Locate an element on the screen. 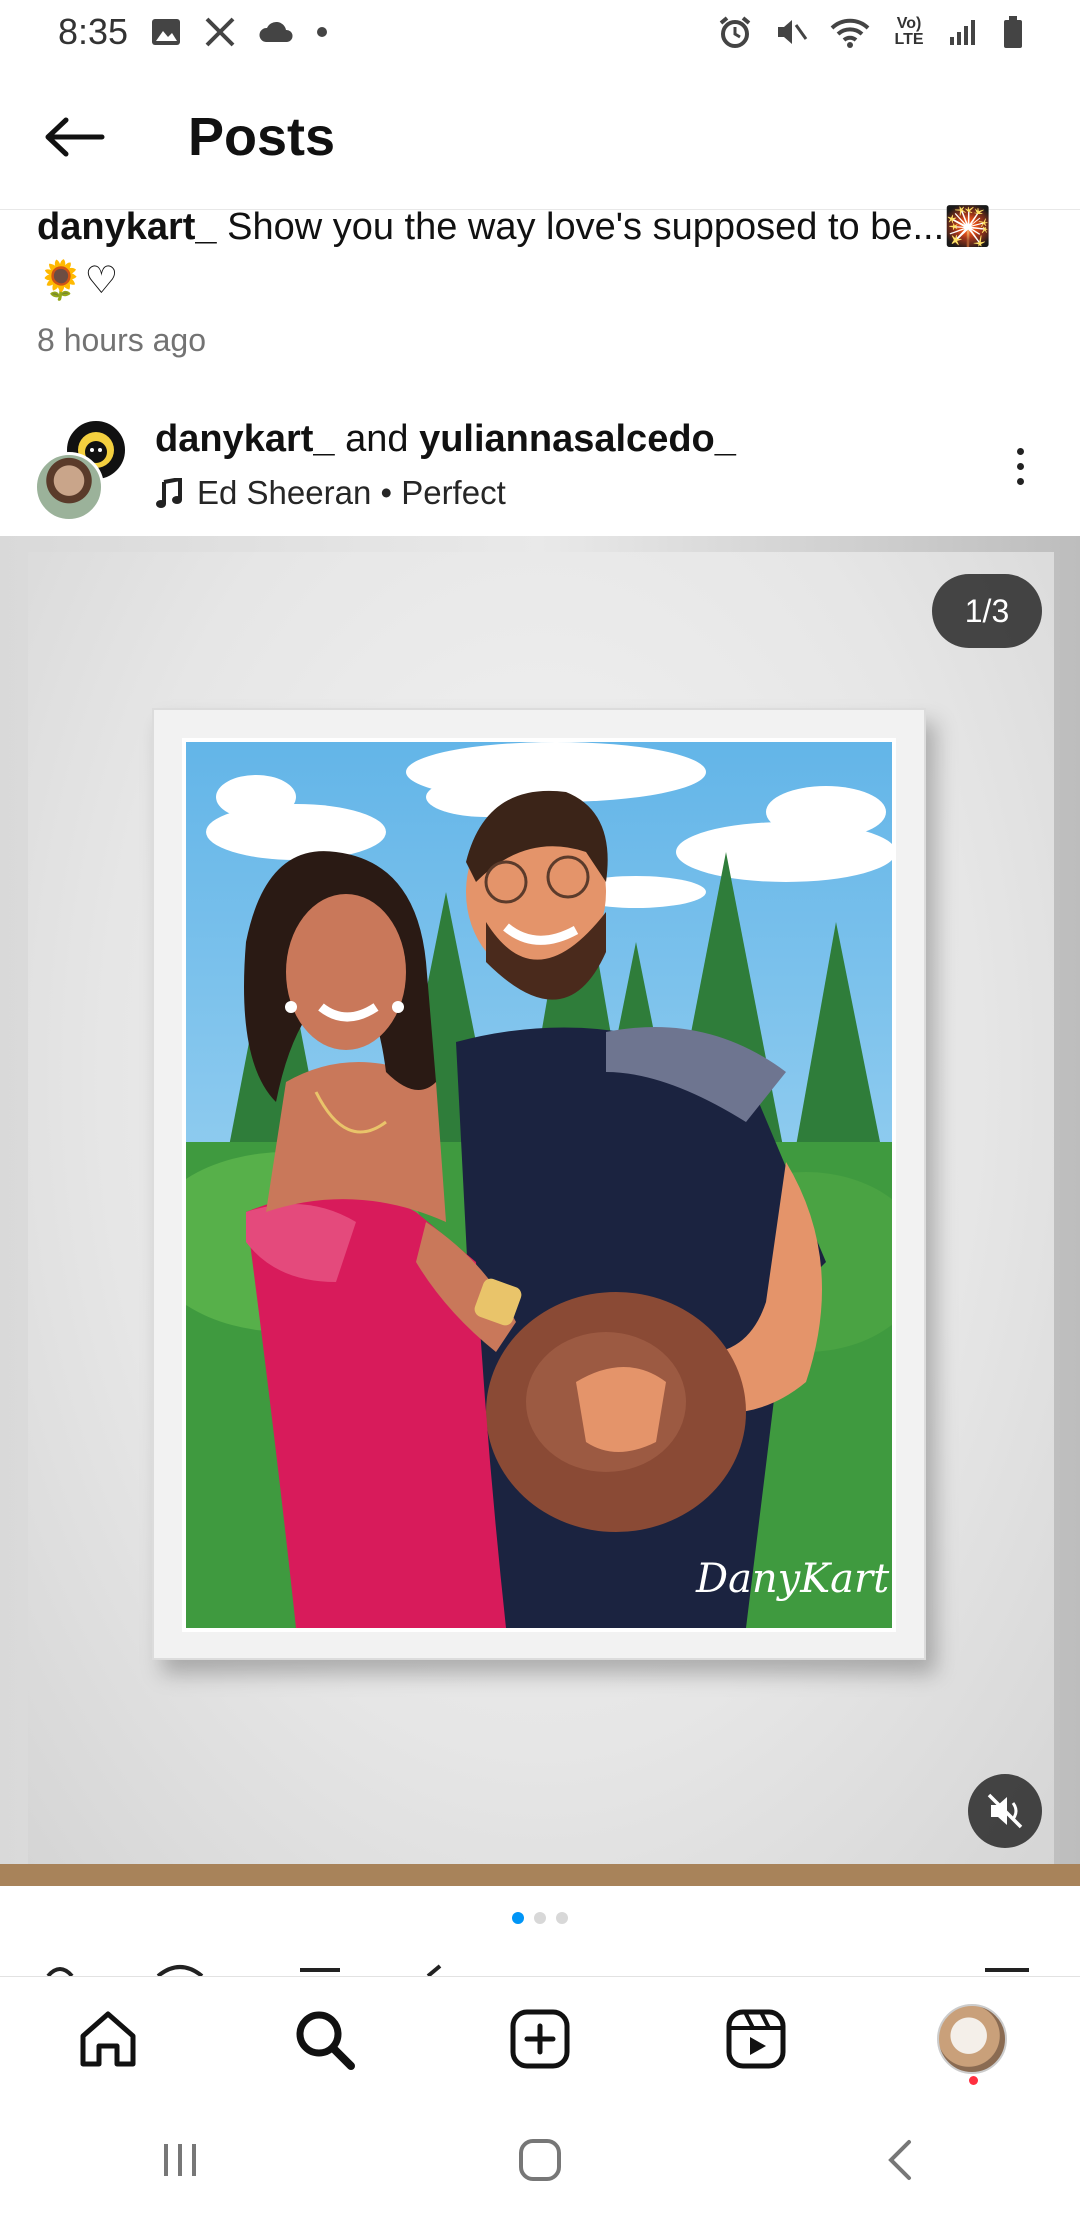 The width and height of the screenshot is (1080, 2220). clock: 8:35 is located at coordinates (93, 31).